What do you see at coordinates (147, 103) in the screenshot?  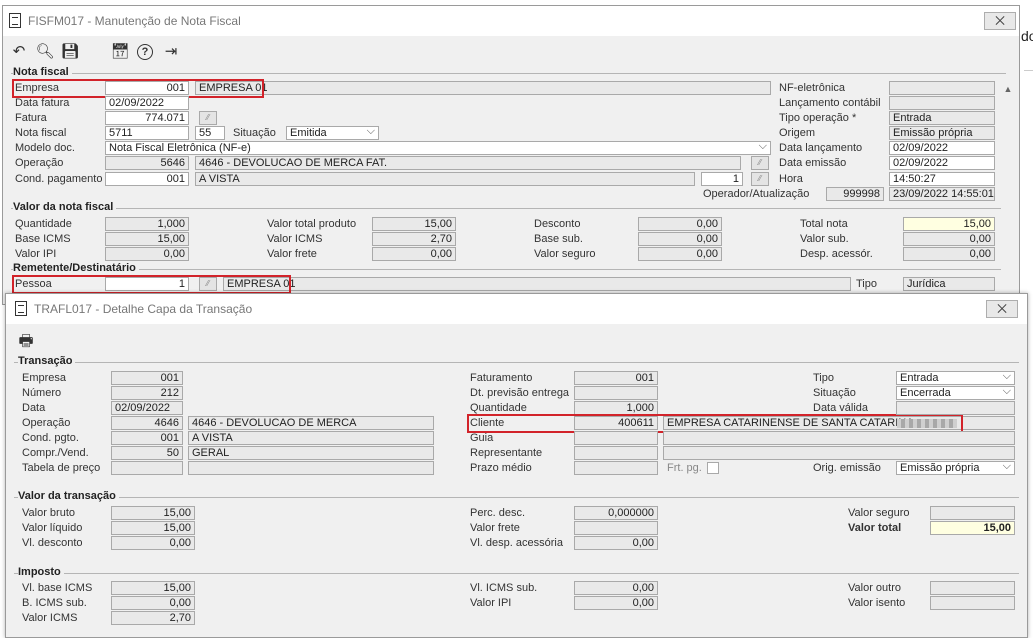 I see `data-fatura-field: 02/09/2022` at bounding box center [147, 103].